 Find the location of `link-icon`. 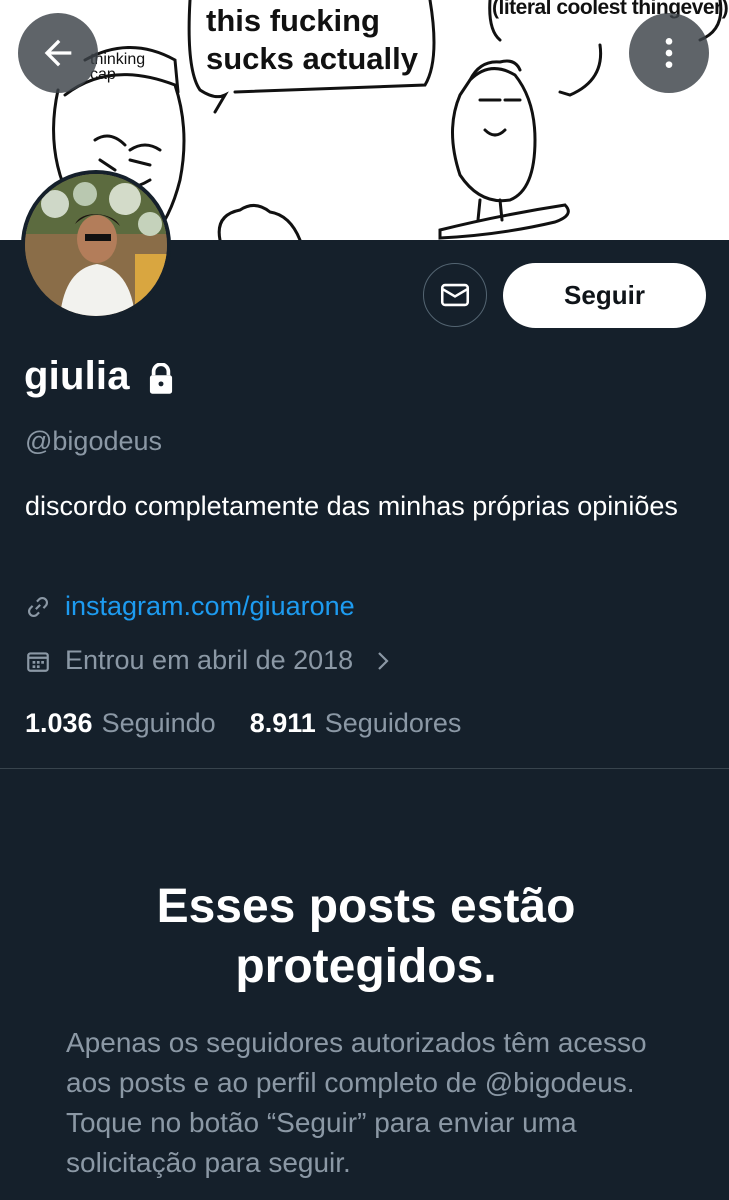

link-icon is located at coordinates (38, 606).